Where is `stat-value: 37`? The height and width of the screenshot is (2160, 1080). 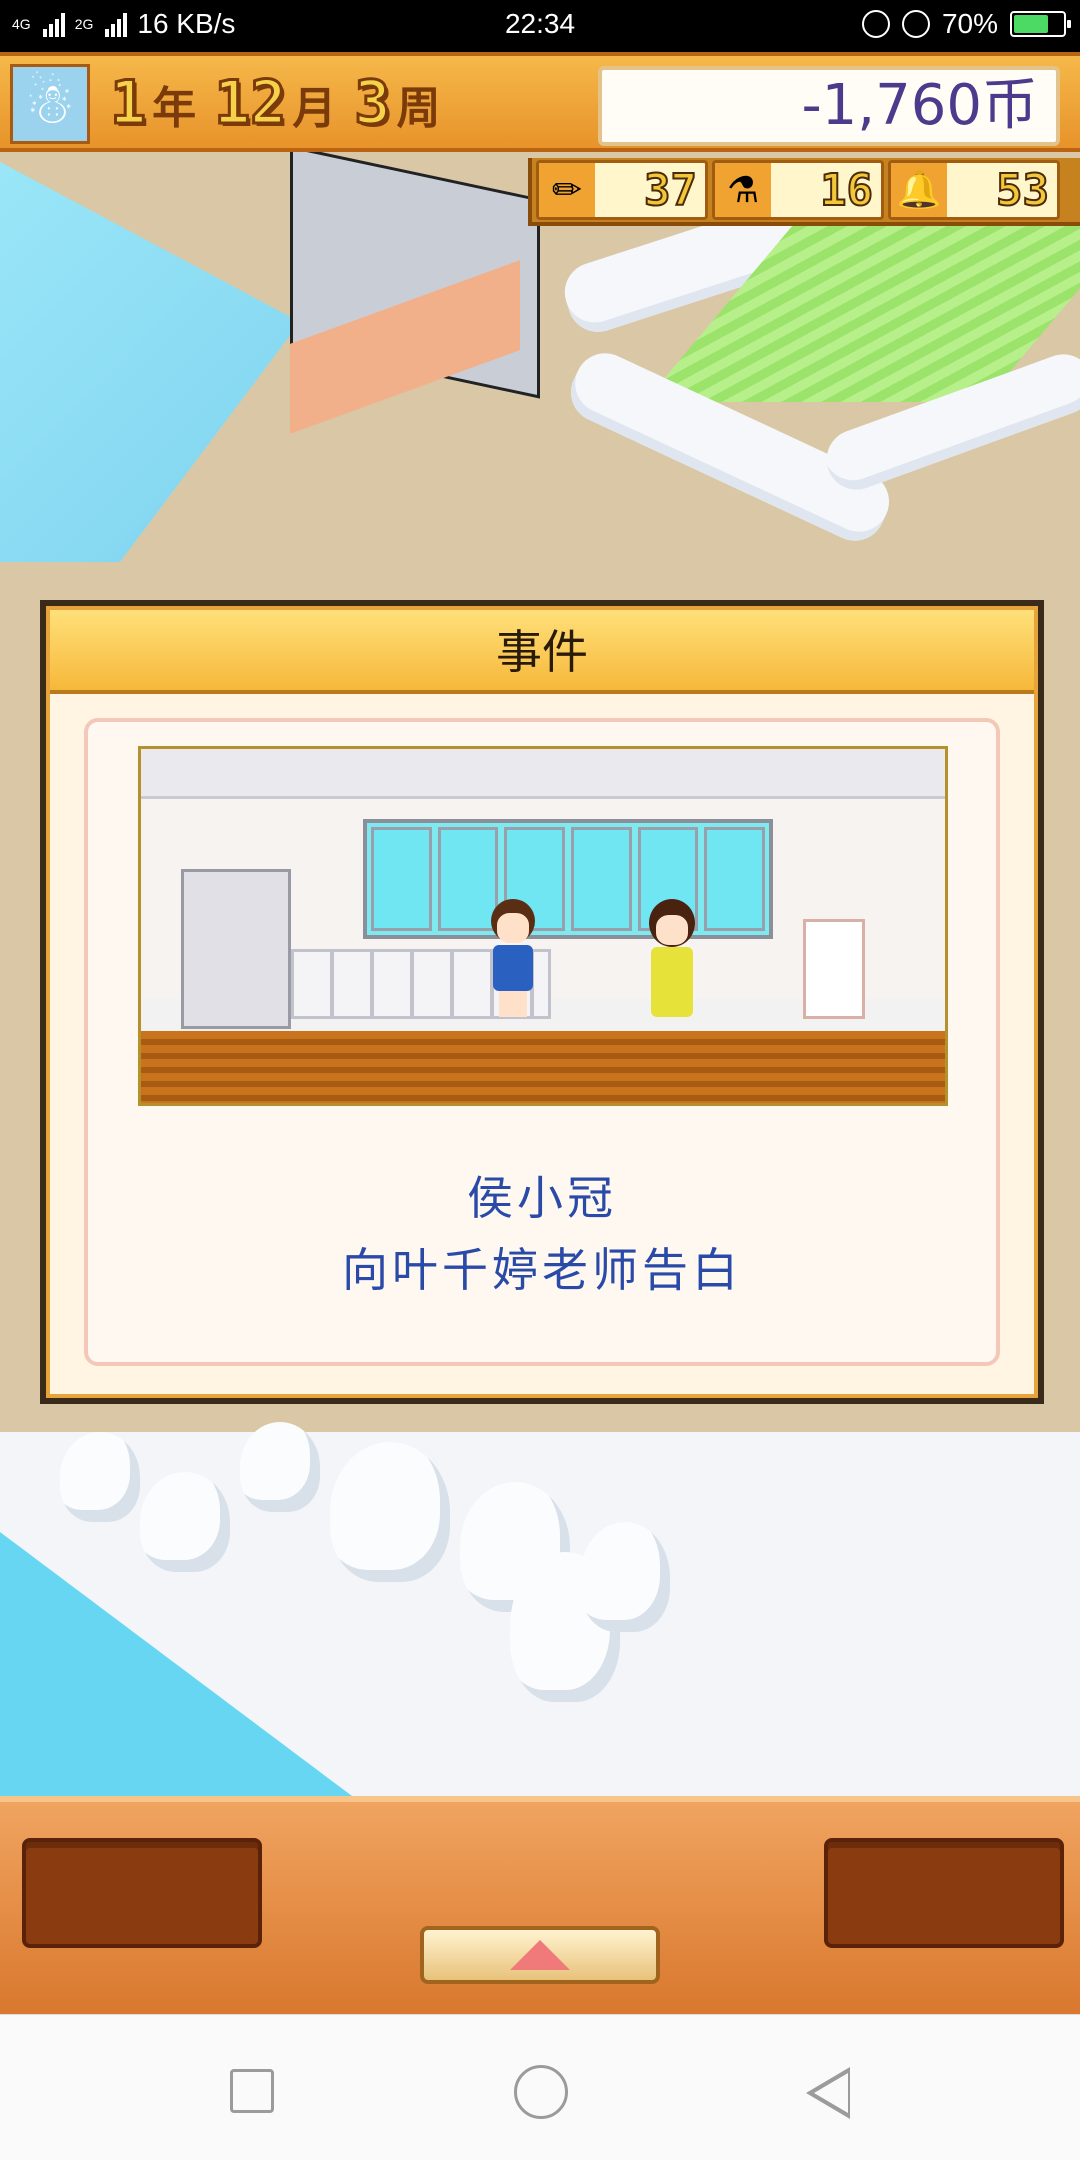
stat-value: 37 is located at coordinates (670, 190).